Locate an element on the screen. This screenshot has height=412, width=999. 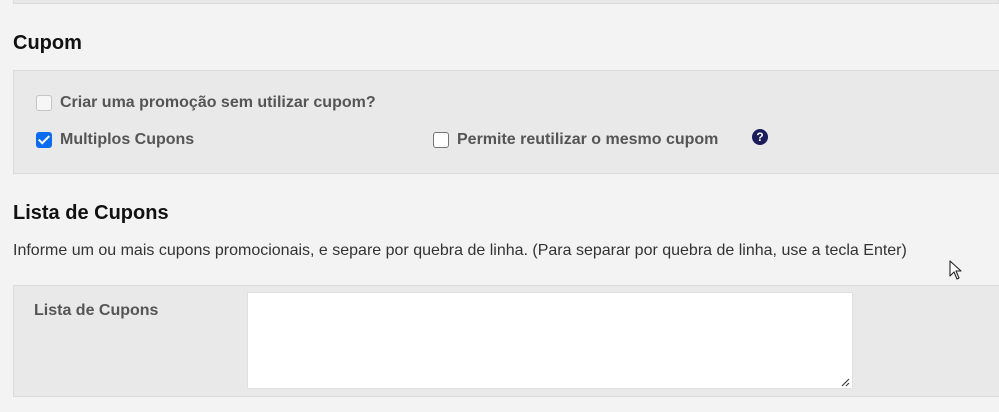
multiple-coupons-label: Multiplos Cupons is located at coordinates (127, 139).